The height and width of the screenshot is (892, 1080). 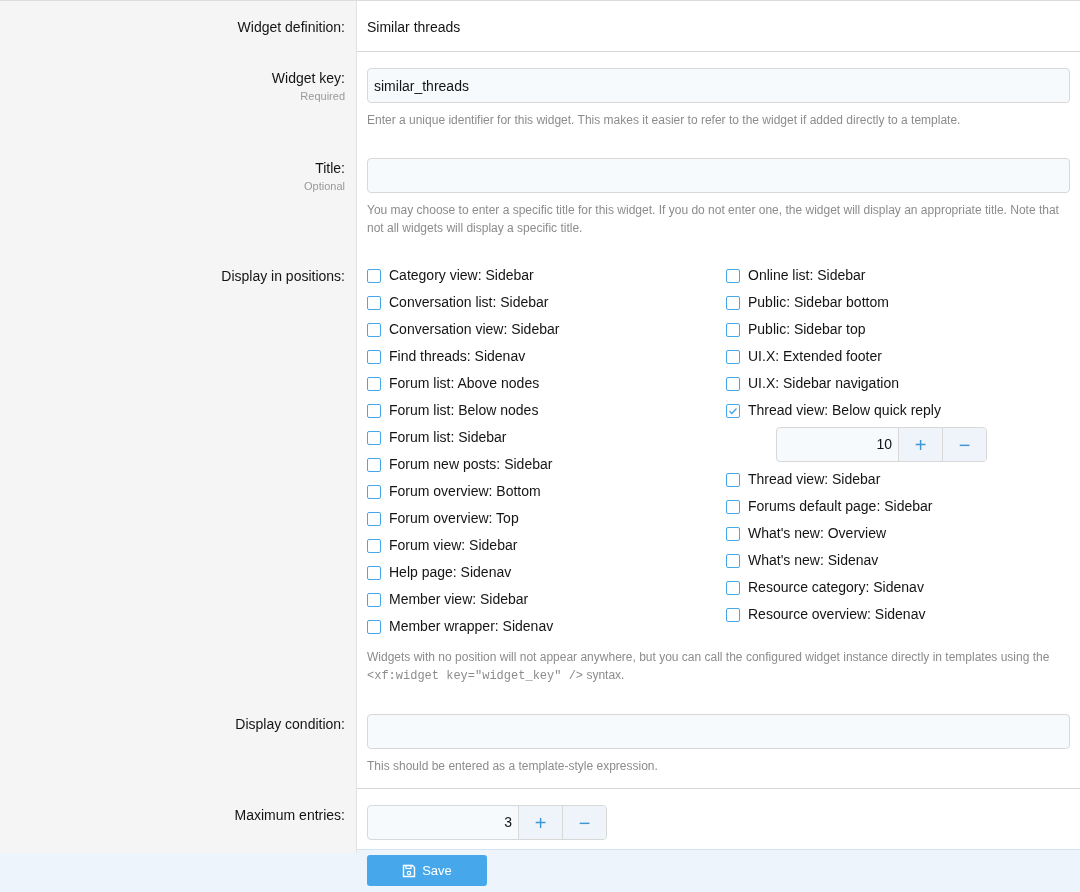 What do you see at coordinates (546, 275) in the screenshot?
I see `checkbox-option: Category view: Sidebar` at bounding box center [546, 275].